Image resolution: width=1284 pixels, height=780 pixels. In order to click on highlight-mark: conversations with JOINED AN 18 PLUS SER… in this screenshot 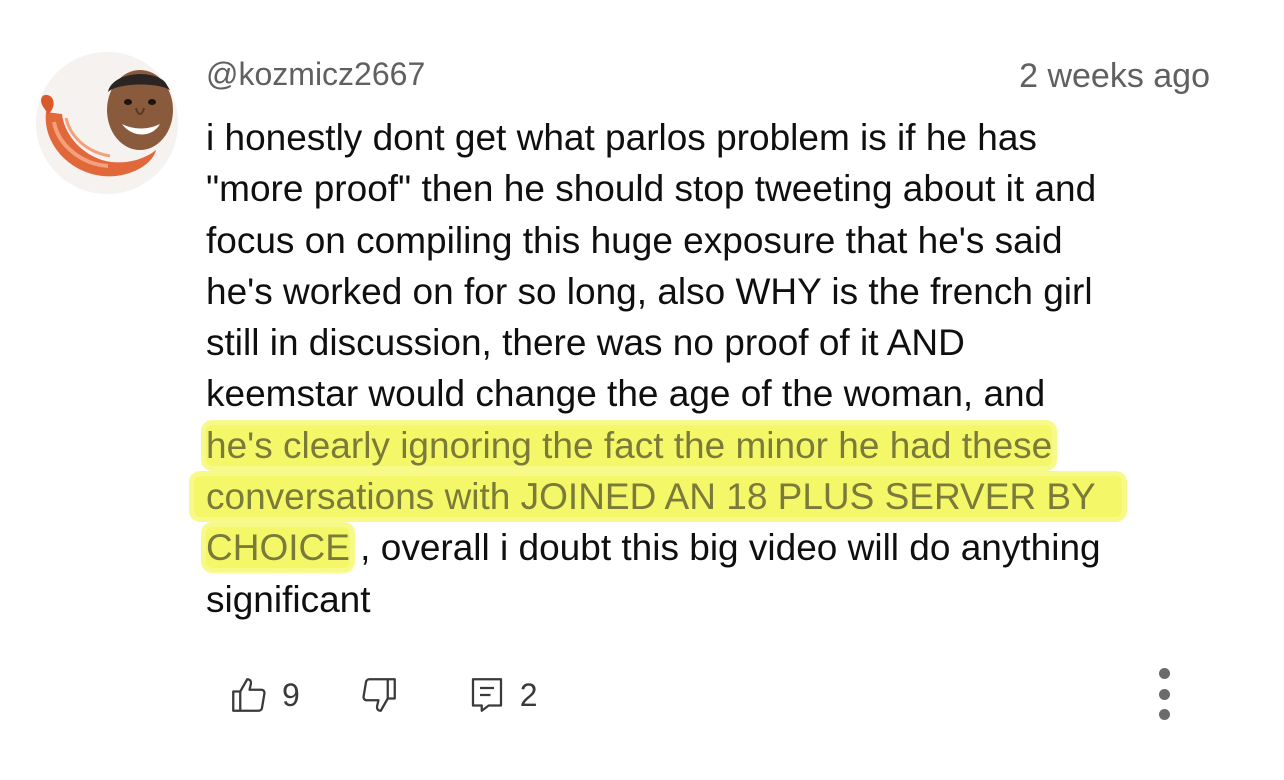, I will do `click(658, 497)`.